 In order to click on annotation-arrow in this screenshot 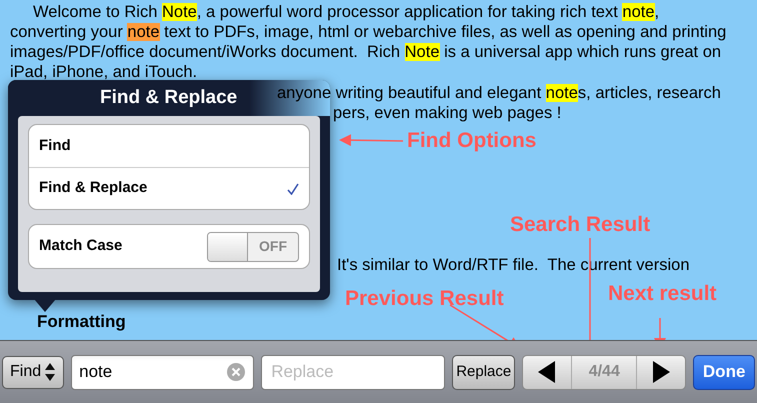, I will do `click(371, 140)`.